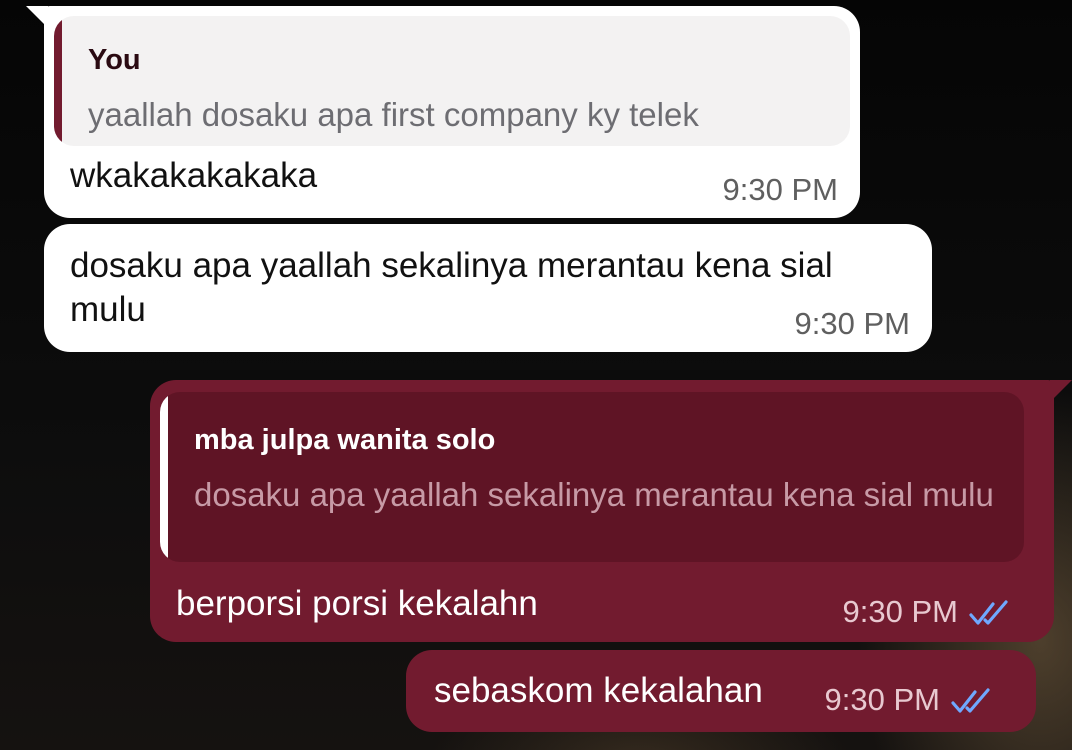  I want to click on message-bubble-outgoing: sebaskom kekalahan 9:30 PM, so click(721, 691).